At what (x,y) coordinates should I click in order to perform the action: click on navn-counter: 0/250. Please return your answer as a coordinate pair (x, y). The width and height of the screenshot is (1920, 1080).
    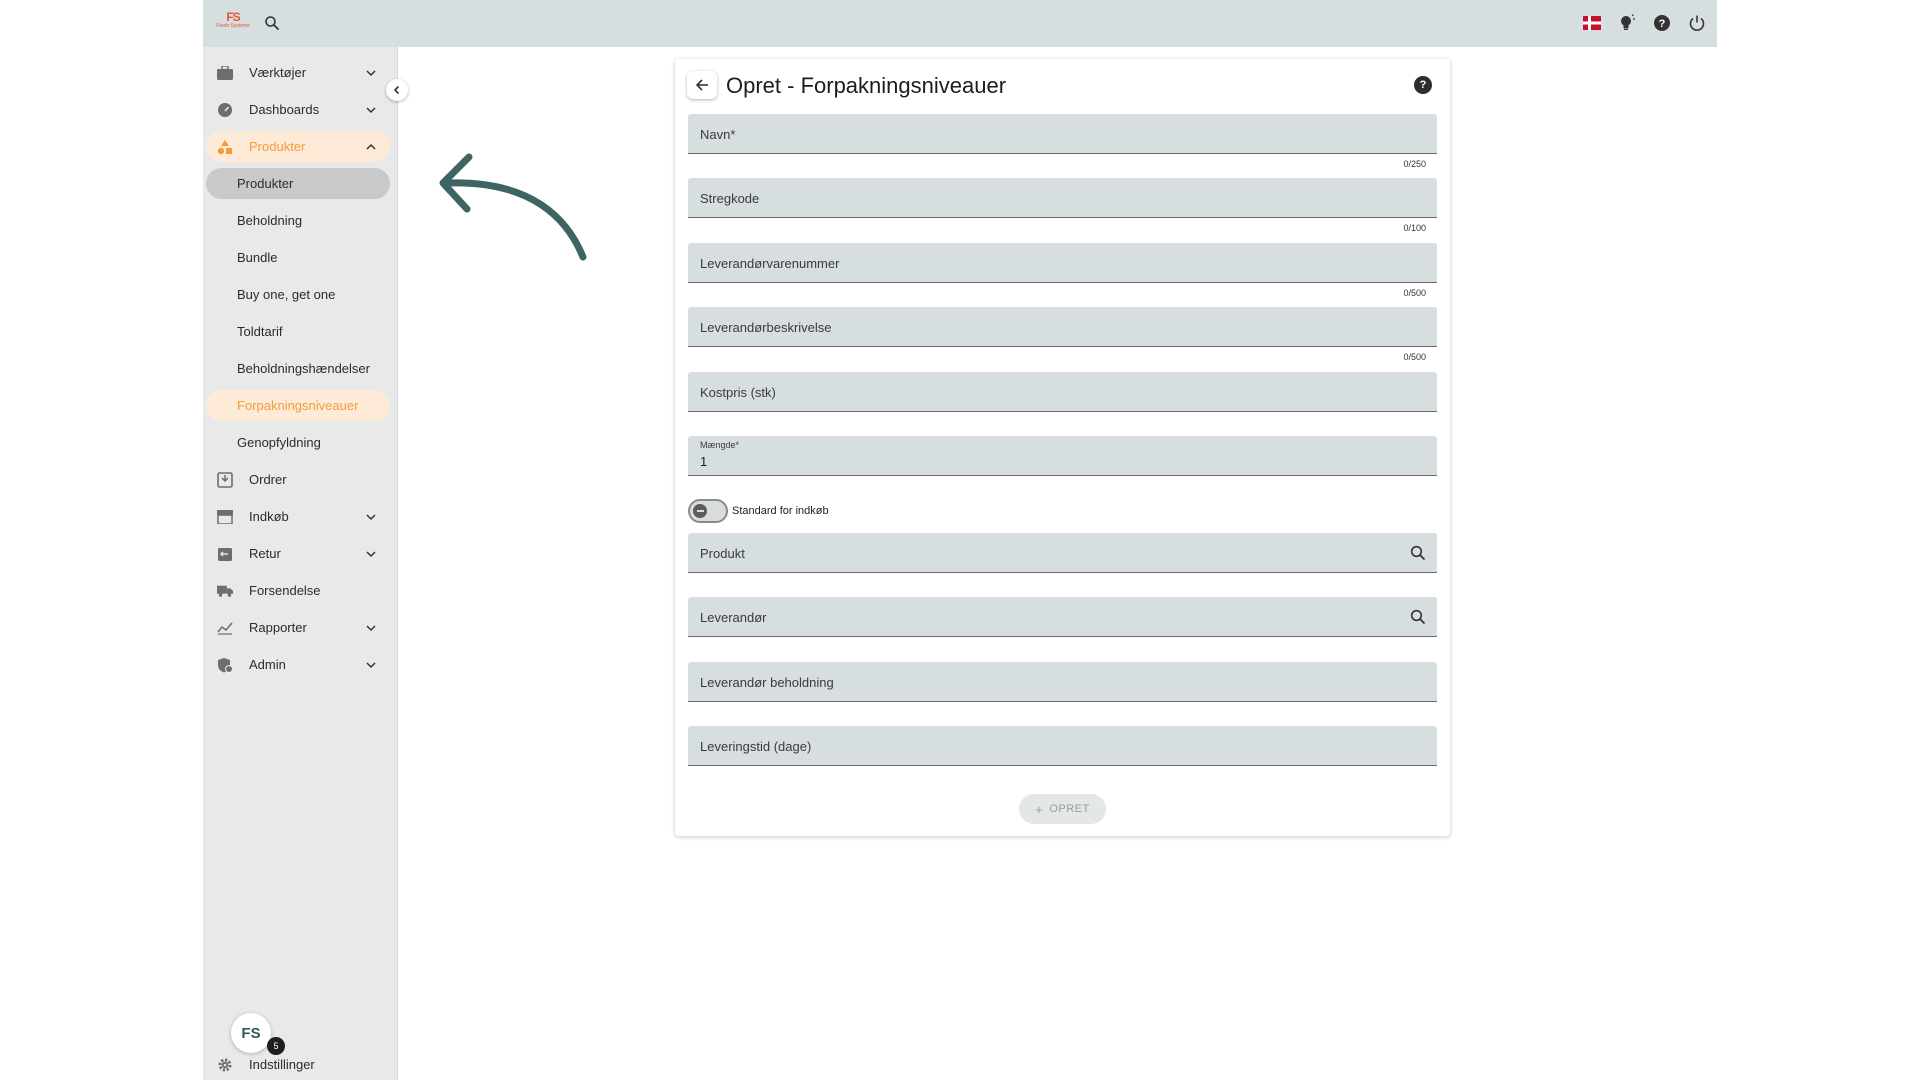
    Looking at the image, I should click on (1414, 164).